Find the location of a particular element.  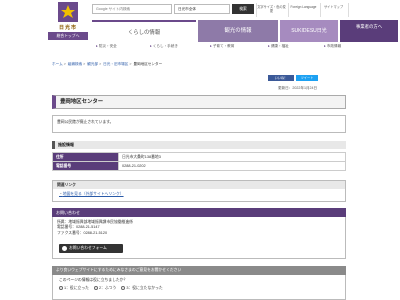

survey-option-not-useful: 3：役に立たなかった is located at coordinates (142, 288).